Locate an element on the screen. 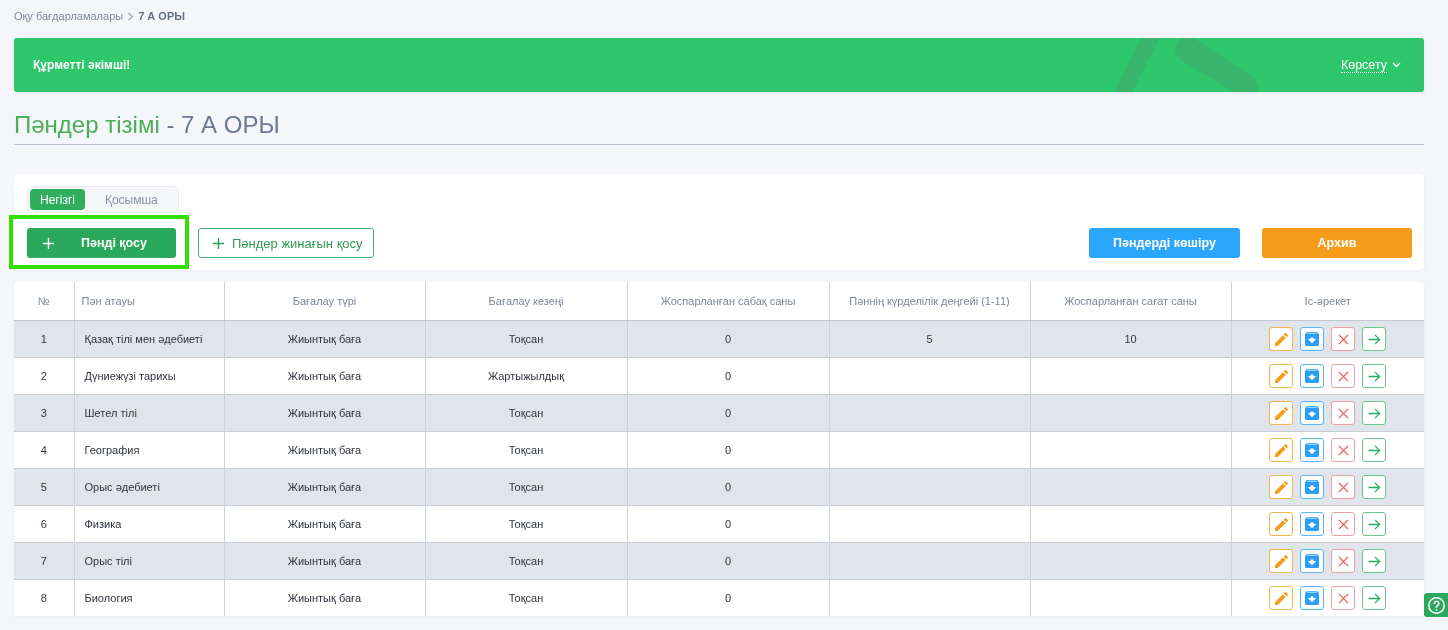  chevron-down-icon is located at coordinates (1396, 65).